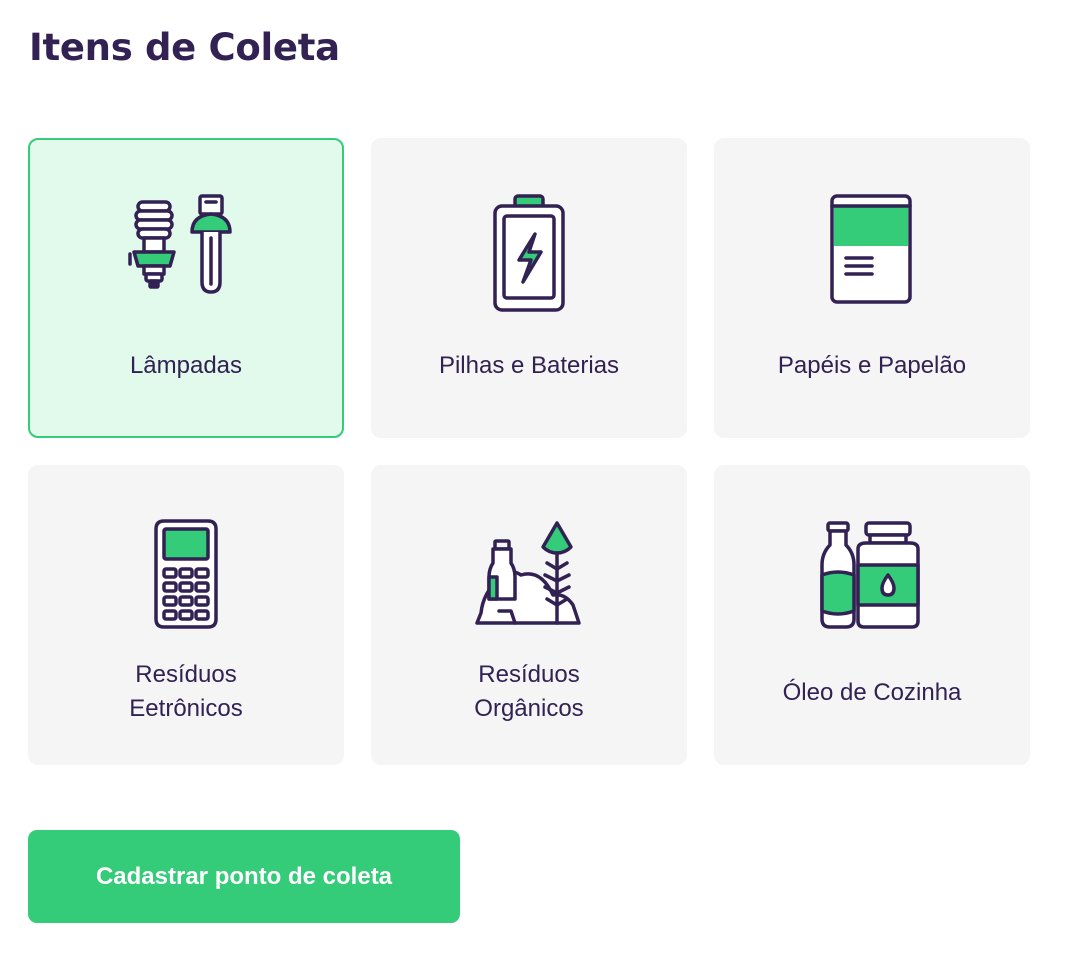 This screenshot has height=953, width=1076. I want to click on item-card-residuos-eletronicos: Resíduos Eetrônicos, so click(186, 615).